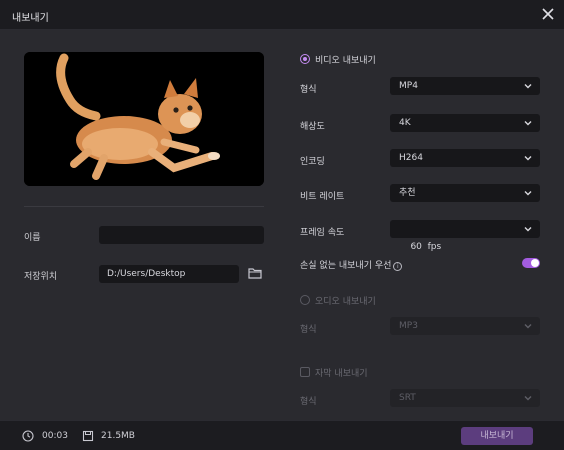 The height and width of the screenshot is (450, 564). Describe the element at coordinates (305, 59) in the screenshot. I see `video-export-radio` at that location.